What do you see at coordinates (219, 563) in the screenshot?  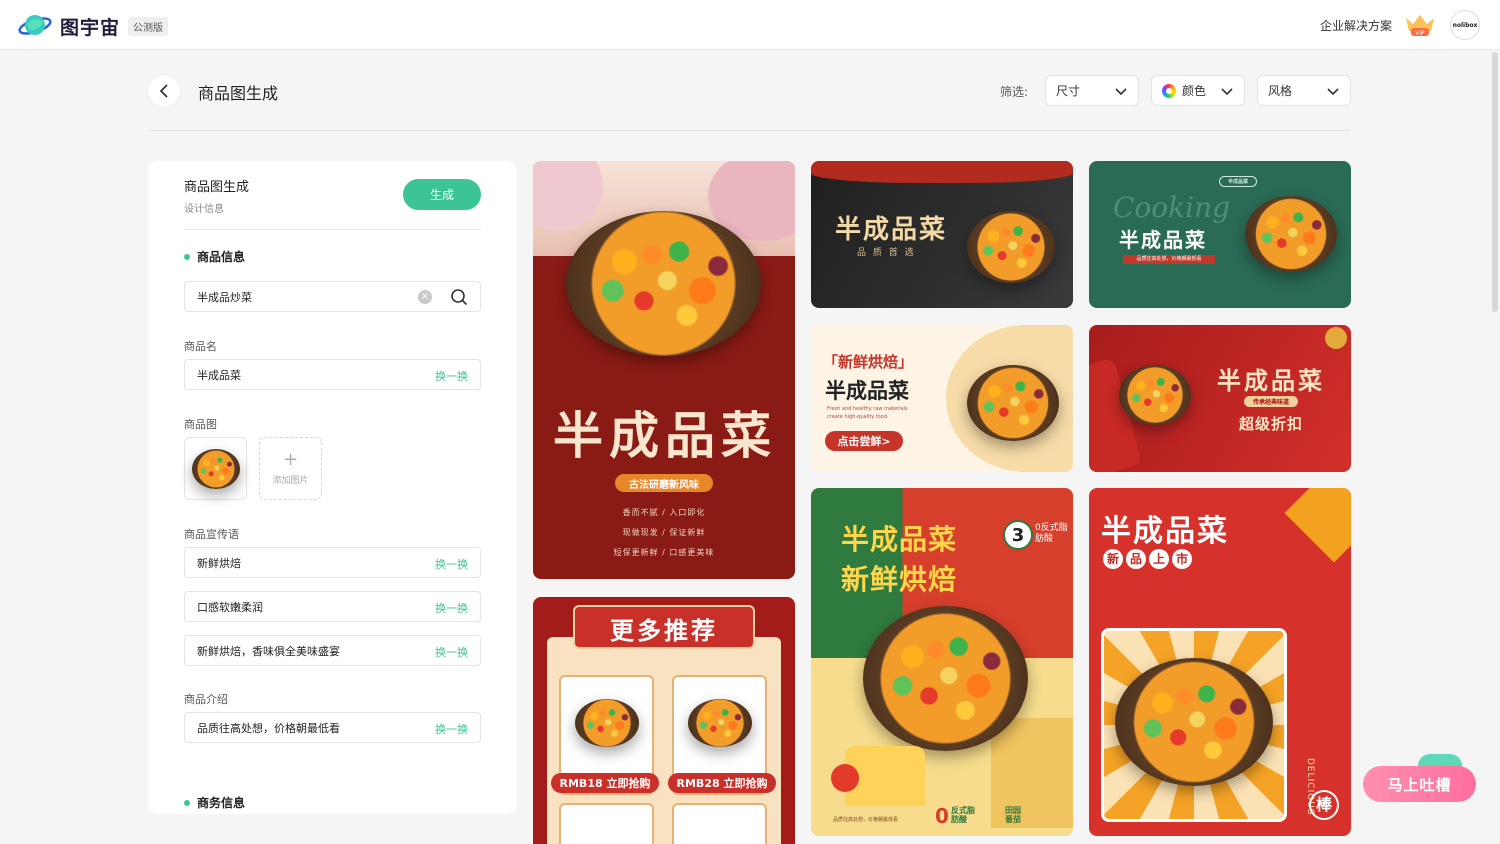 I see `slogan-value: 新鲜烘焙` at bounding box center [219, 563].